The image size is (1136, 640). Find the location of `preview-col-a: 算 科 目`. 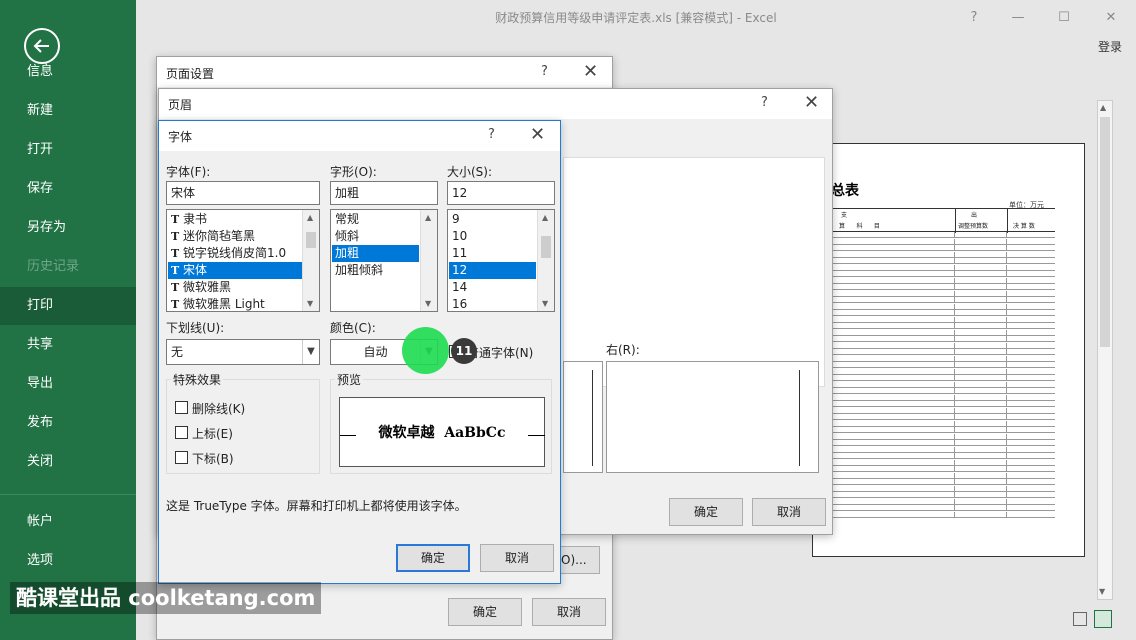

preview-col-a: 算 科 目 is located at coordinates (859, 226).